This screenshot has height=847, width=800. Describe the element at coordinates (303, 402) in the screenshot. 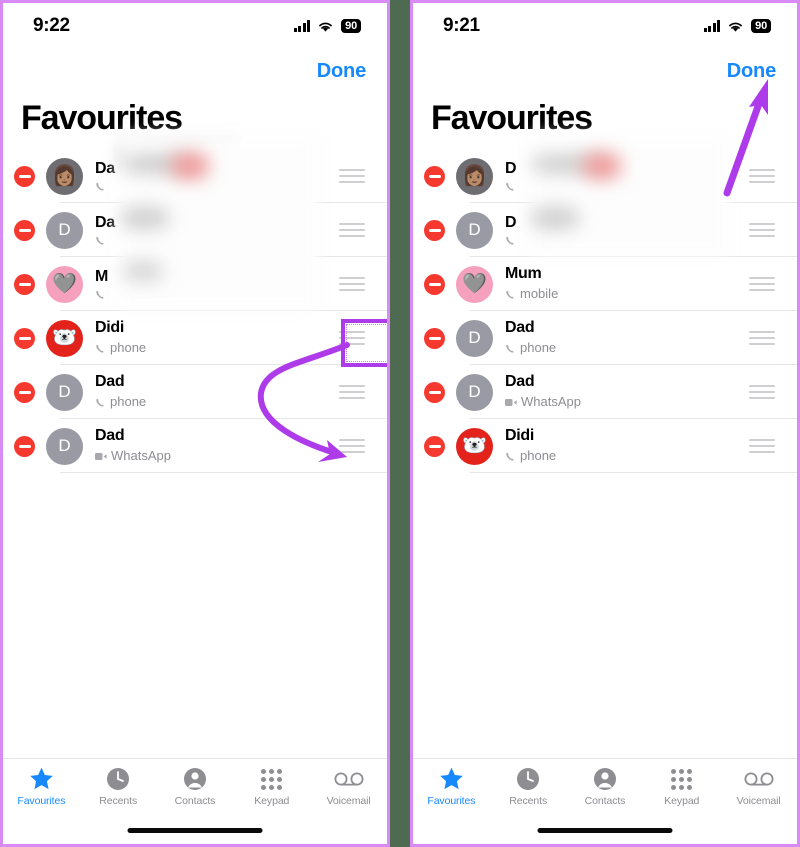

I see `annotation-curved-arrow` at that location.